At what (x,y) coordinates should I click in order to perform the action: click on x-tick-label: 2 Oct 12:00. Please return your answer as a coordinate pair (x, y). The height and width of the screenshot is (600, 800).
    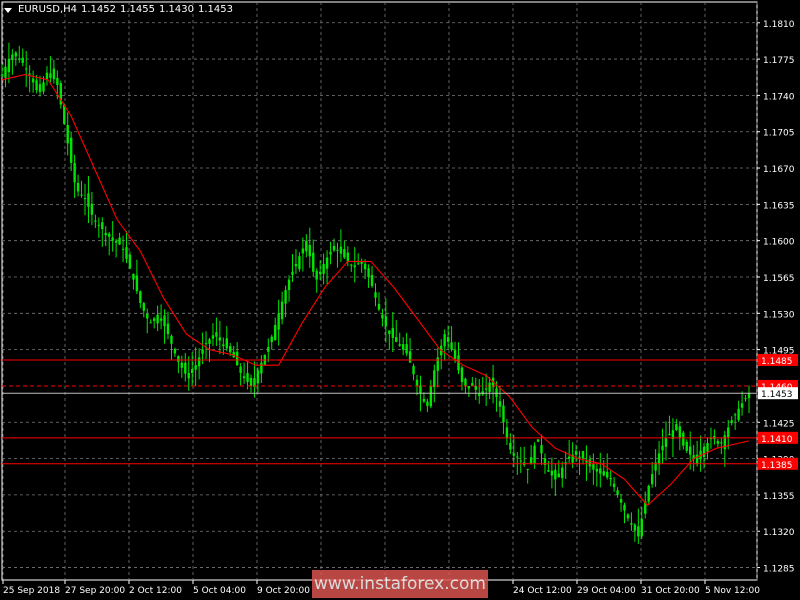
    Looking at the image, I should click on (155, 591).